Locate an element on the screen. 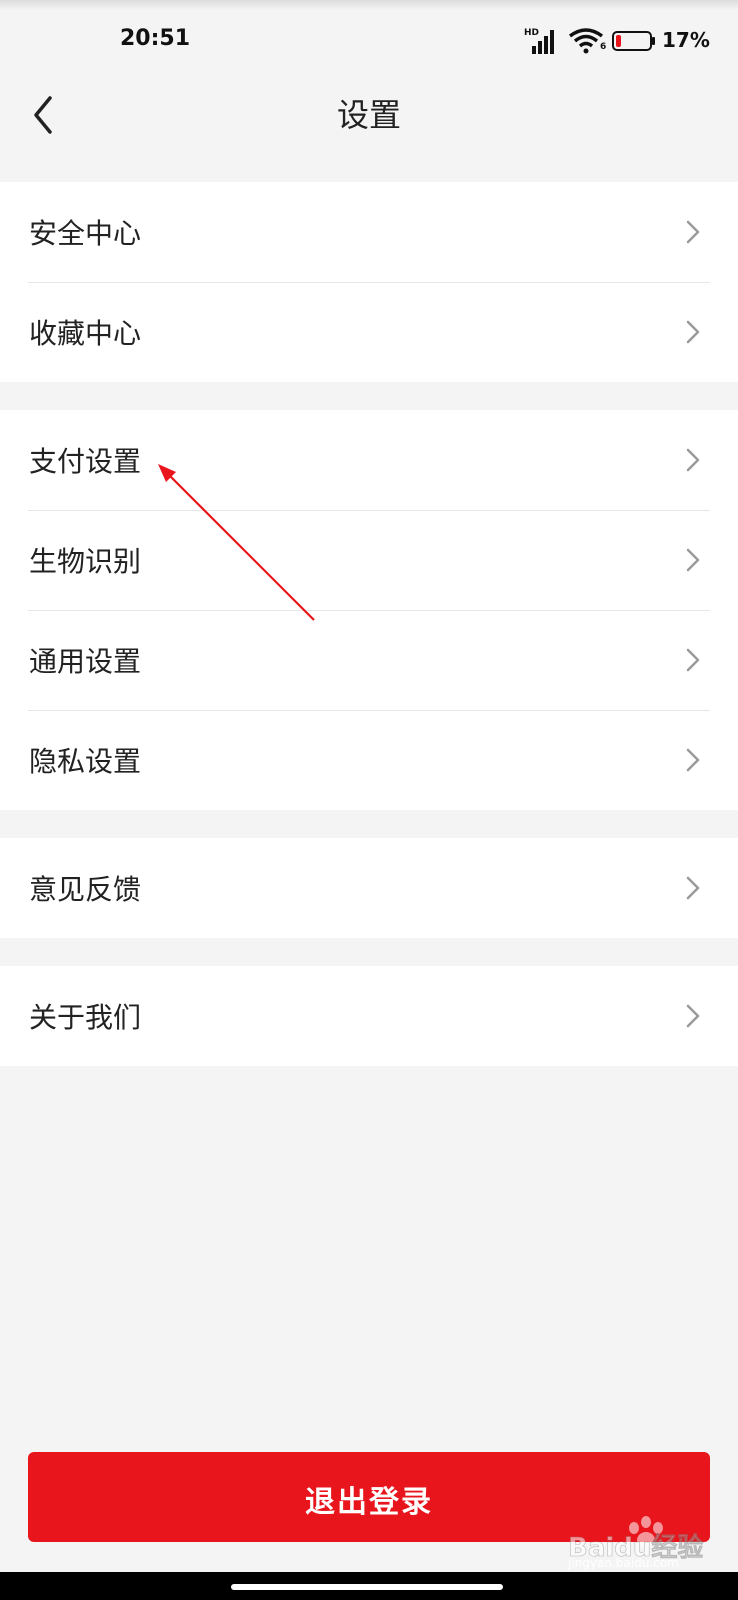  home-indicator is located at coordinates (367, 1587).